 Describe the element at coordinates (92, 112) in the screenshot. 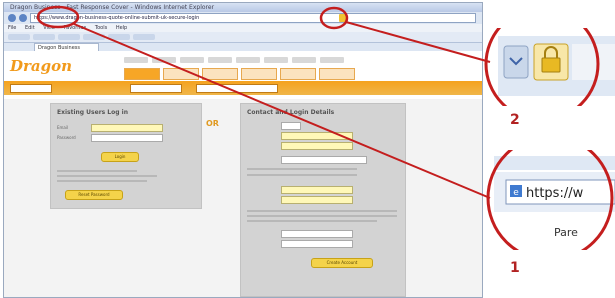

I see `panel-title: Existing Users Log in` at that location.